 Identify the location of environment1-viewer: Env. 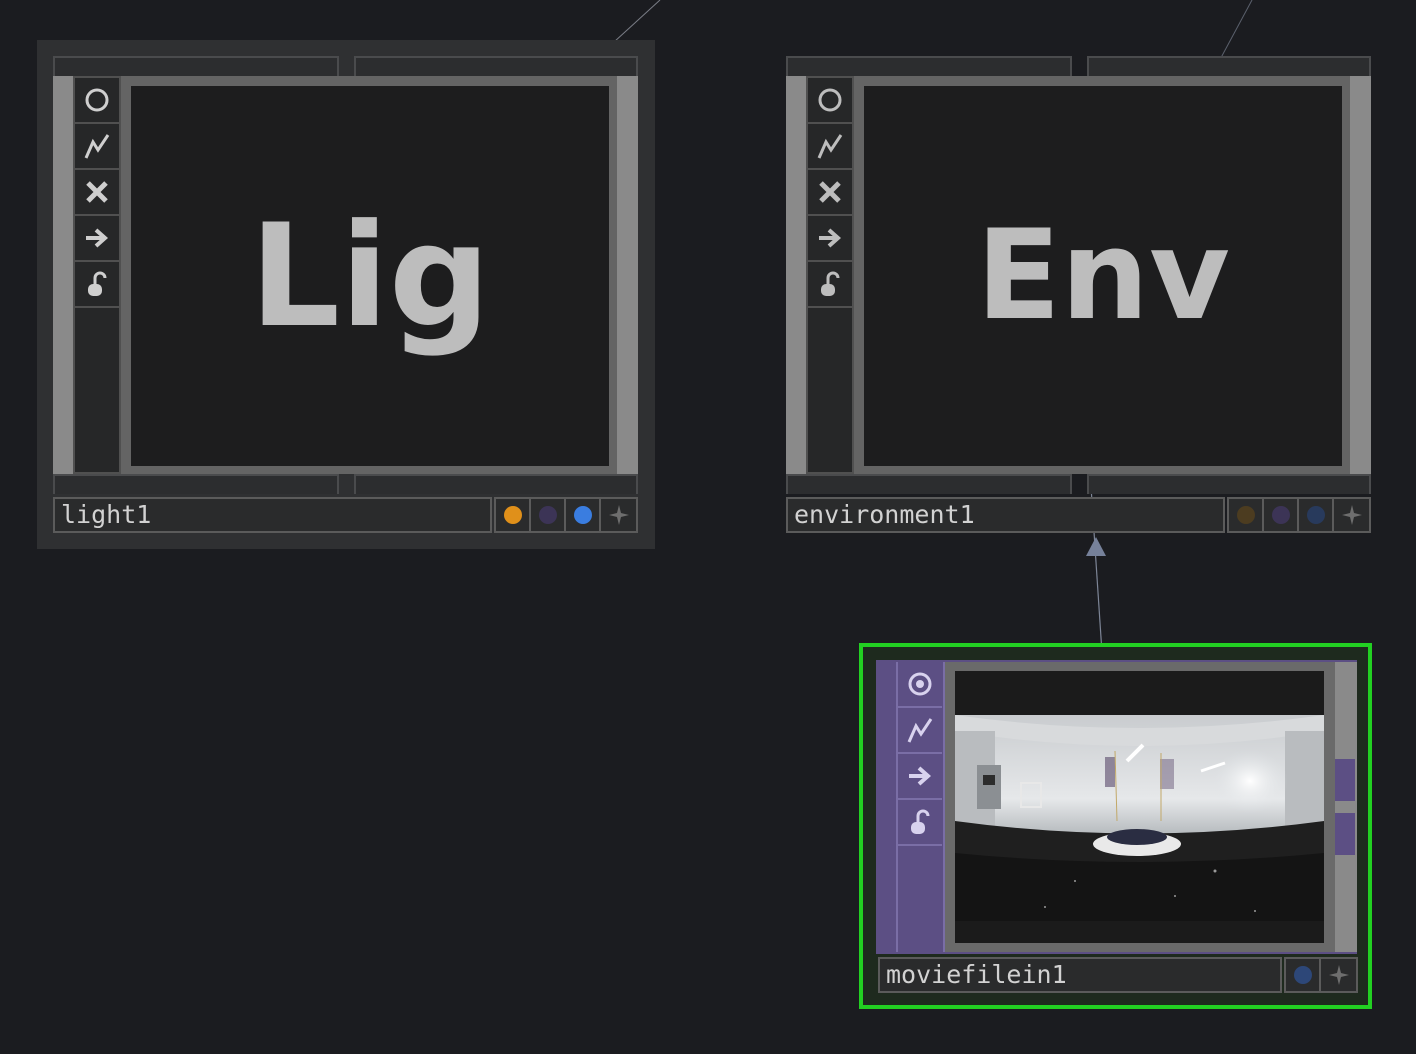
(1103, 276).